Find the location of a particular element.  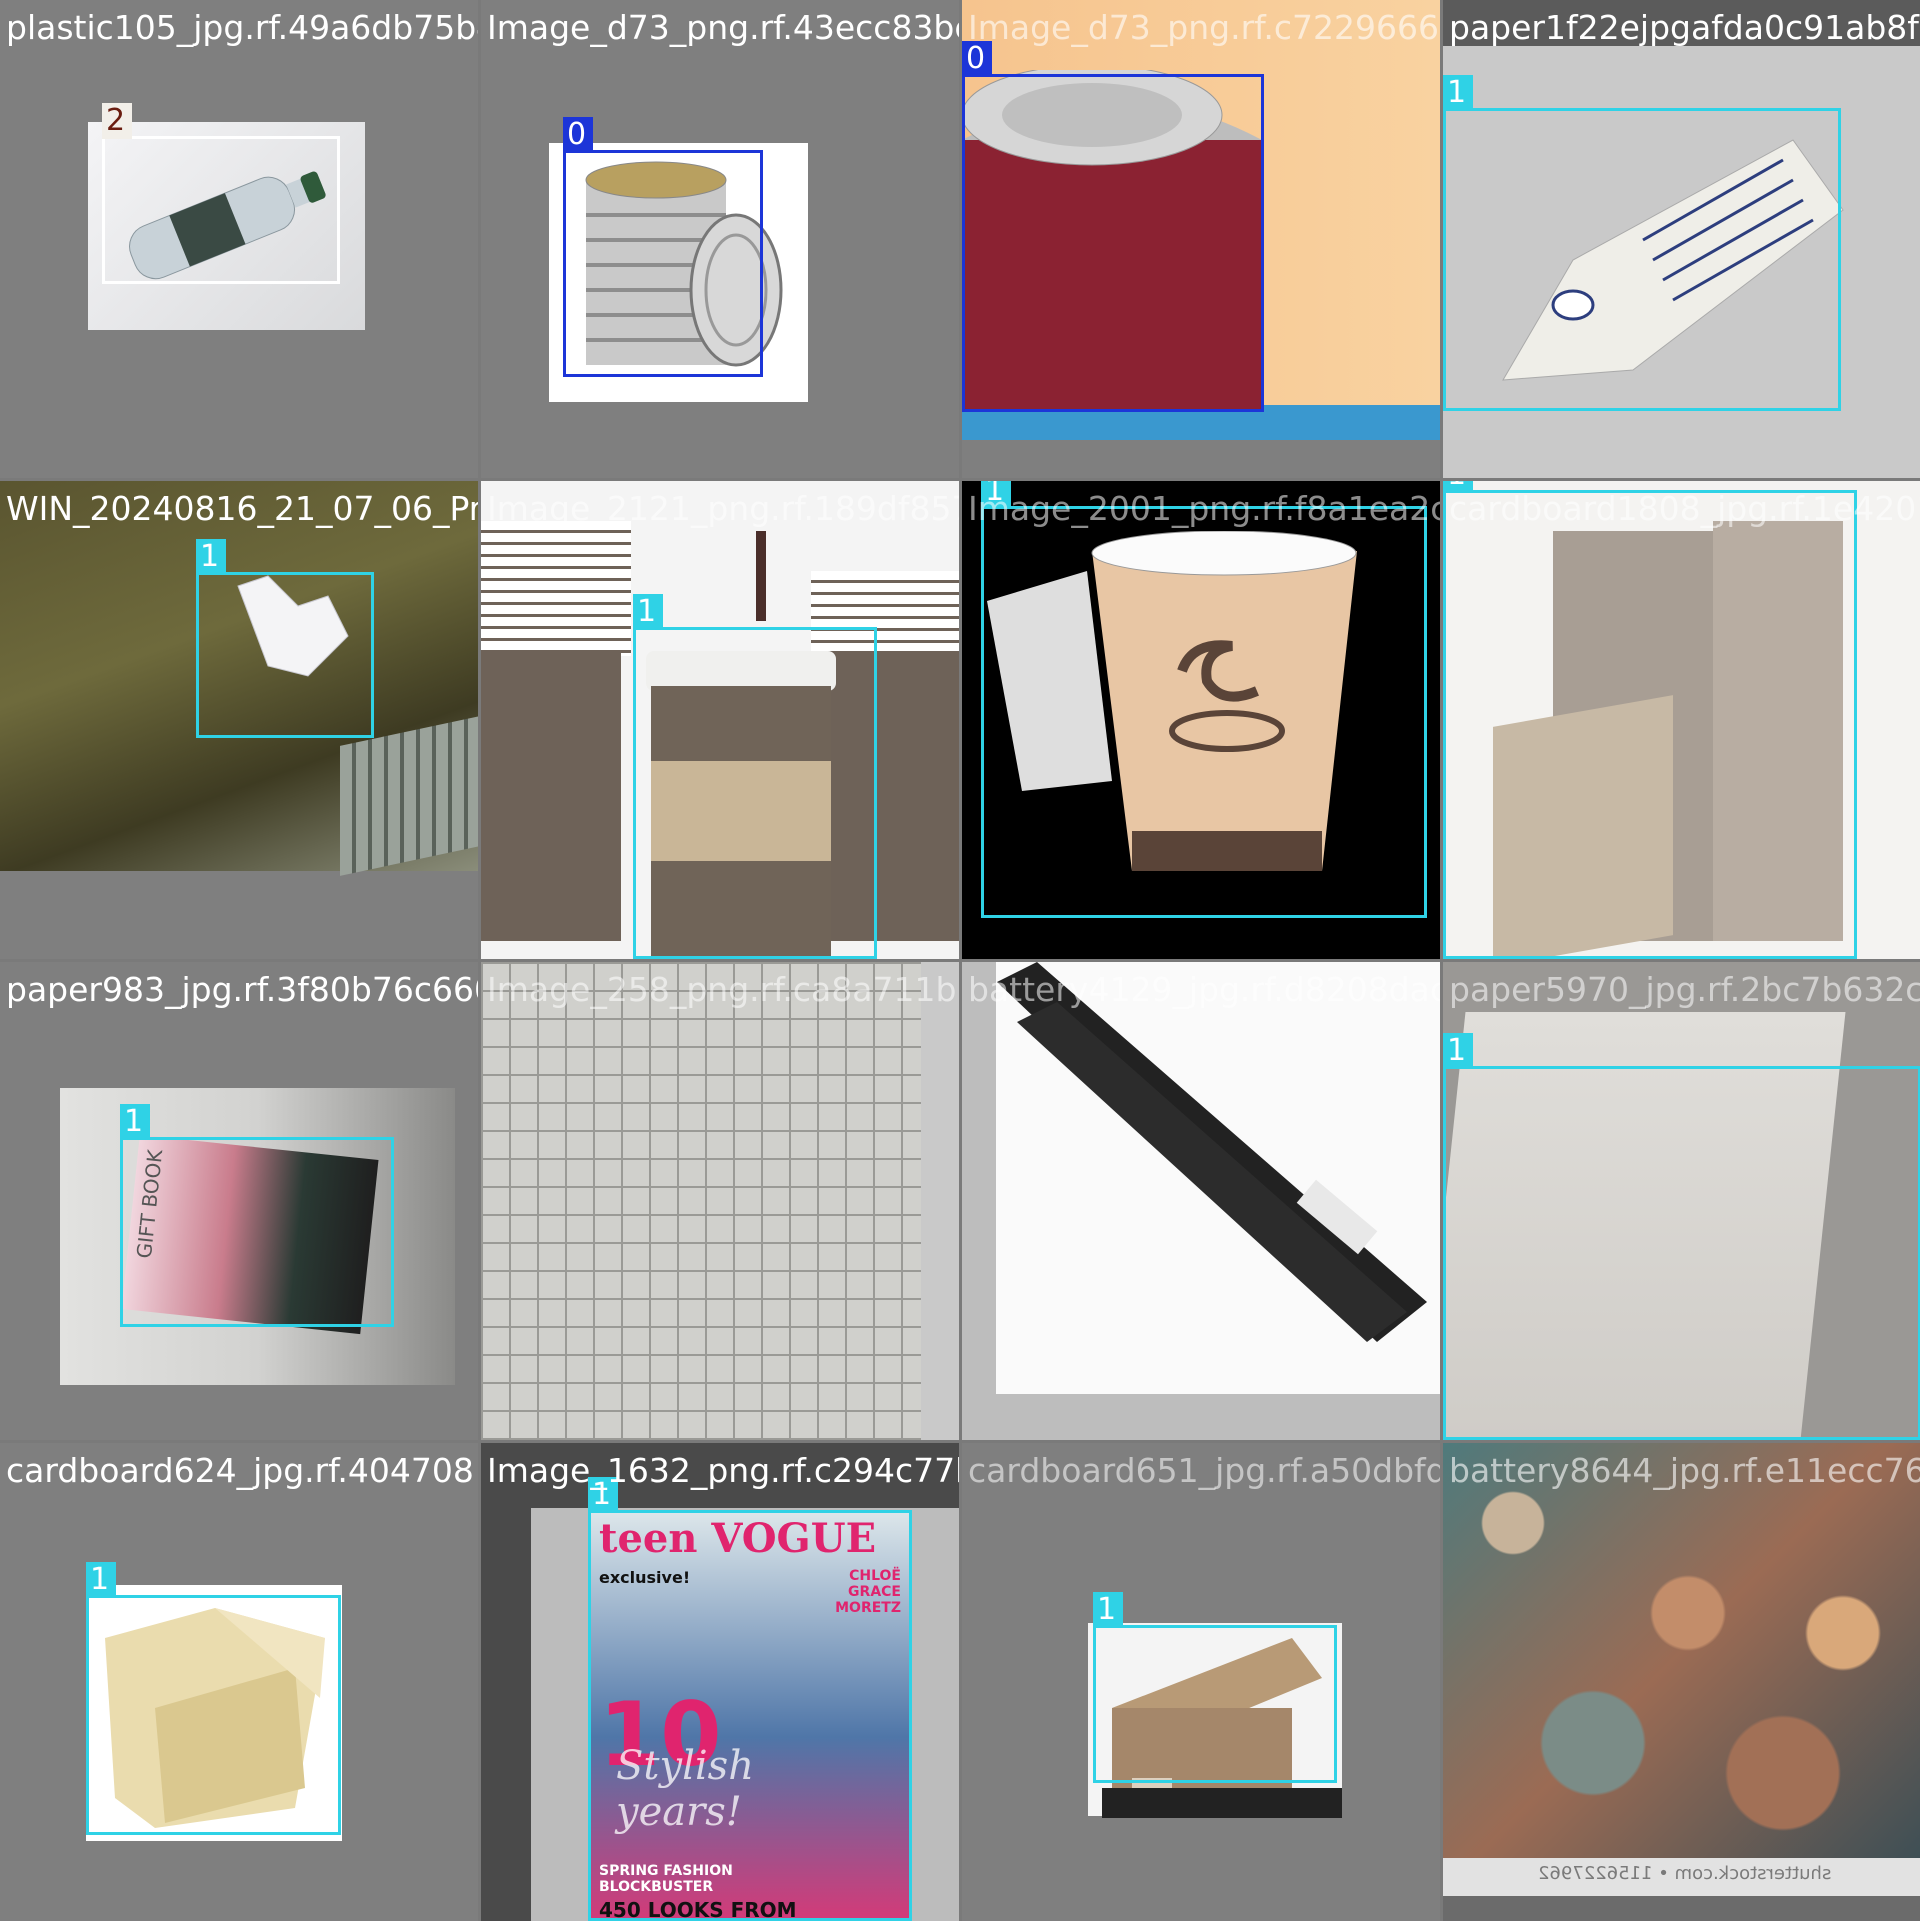

straw is located at coordinates (761, 576).